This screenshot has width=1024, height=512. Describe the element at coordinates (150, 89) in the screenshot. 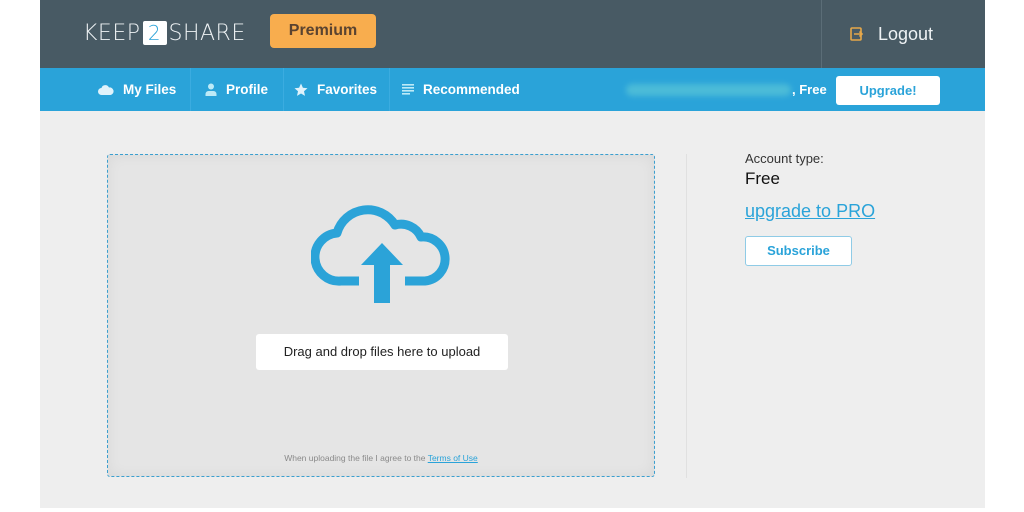

I see `nav-item-label: My Files` at that location.